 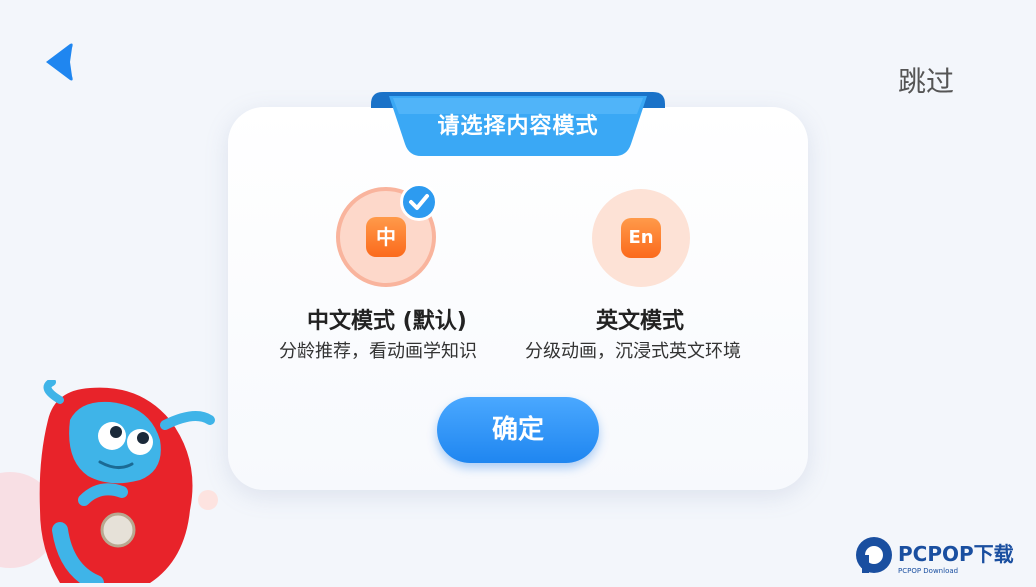 What do you see at coordinates (956, 554) in the screenshot?
I see `watermark-brand: PCPOP下载` at bounding box center [956, 554].